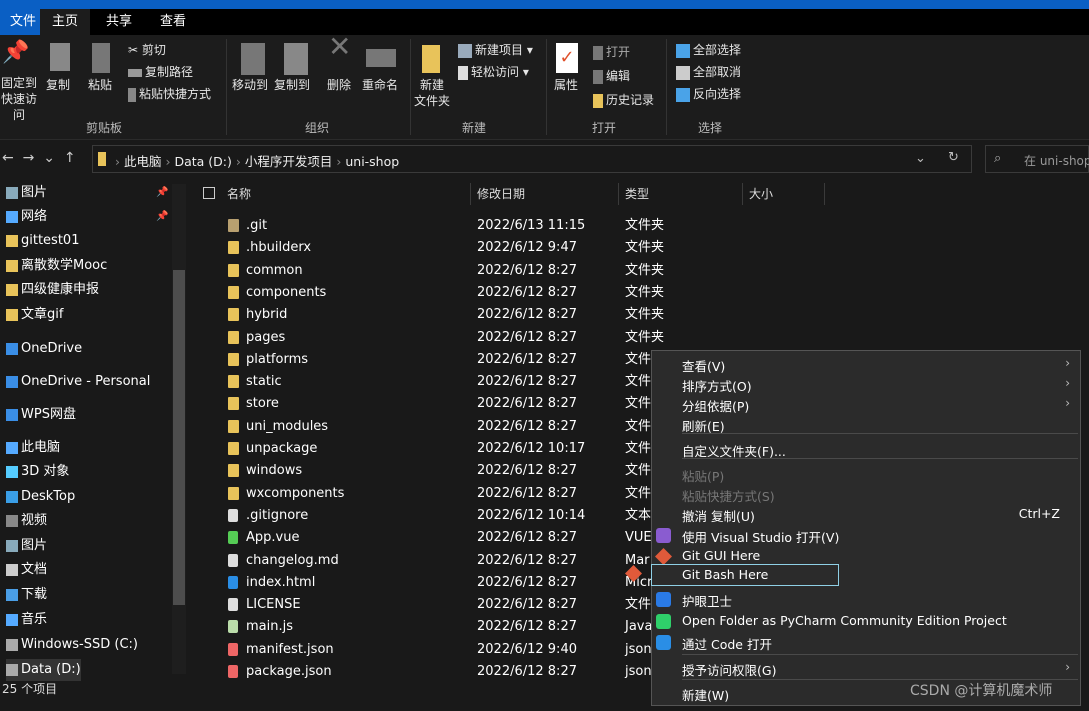 This screenshot has height=711, width=1089. I want to click on forward-arrow-icon: →, so click(29, 158).